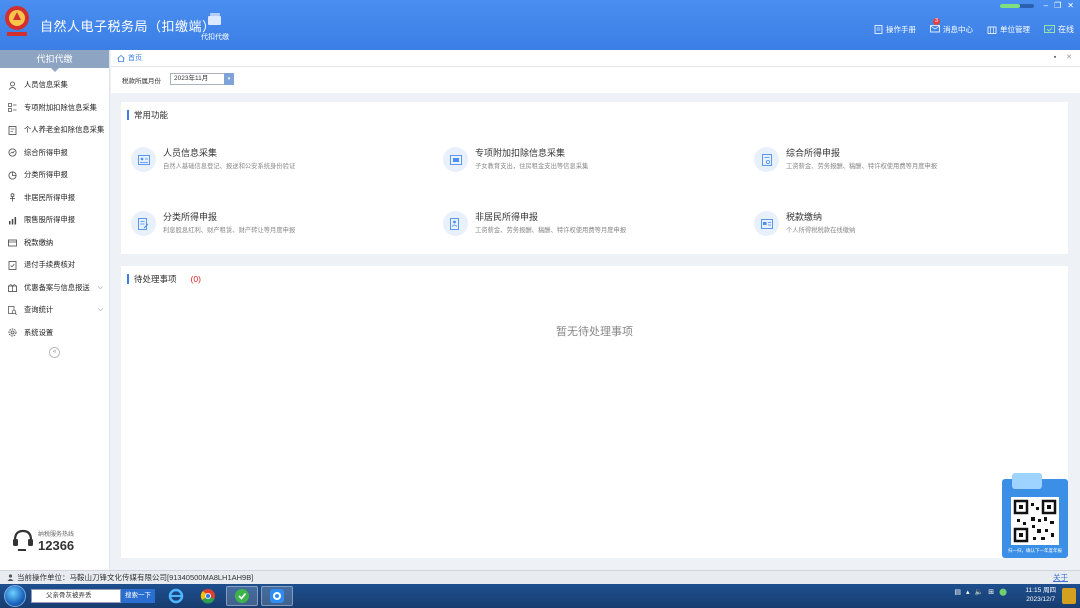 This screenshot has height=608, width=1080. What do you see at coordinates (12, 265) in the screenshot?
I see `check-doc-icon` at bounding box center [12, 265].